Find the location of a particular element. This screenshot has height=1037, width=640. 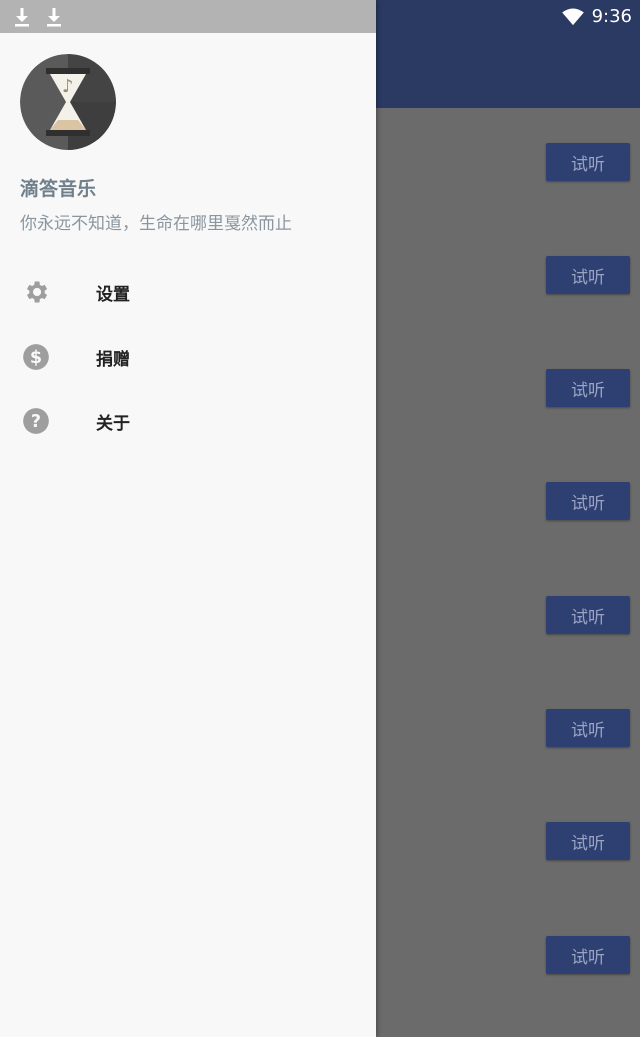

menu-item-settings: 设置 is located at coordinates (188, 292).